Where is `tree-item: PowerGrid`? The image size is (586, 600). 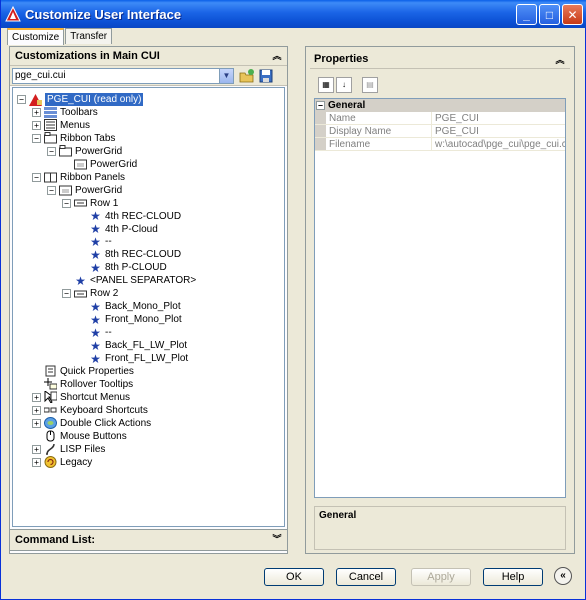 tree-item: PowerGrid is located at coordinates (99, 164).